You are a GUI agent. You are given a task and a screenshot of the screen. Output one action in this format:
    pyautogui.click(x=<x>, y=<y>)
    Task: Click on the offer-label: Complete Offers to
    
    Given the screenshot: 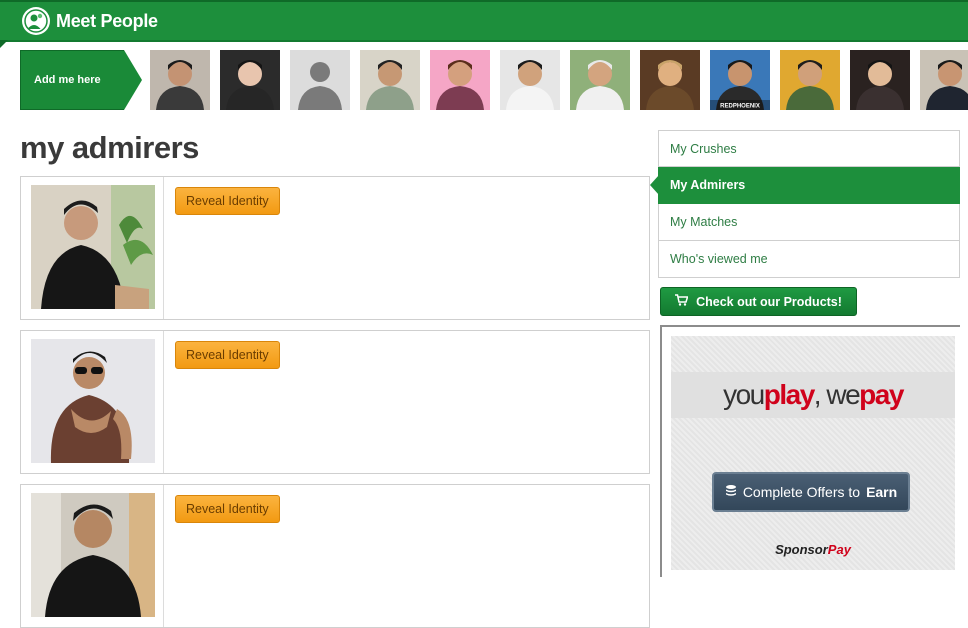 What is the action you would take?
    pyautogui.click(x=801, y=492)
    